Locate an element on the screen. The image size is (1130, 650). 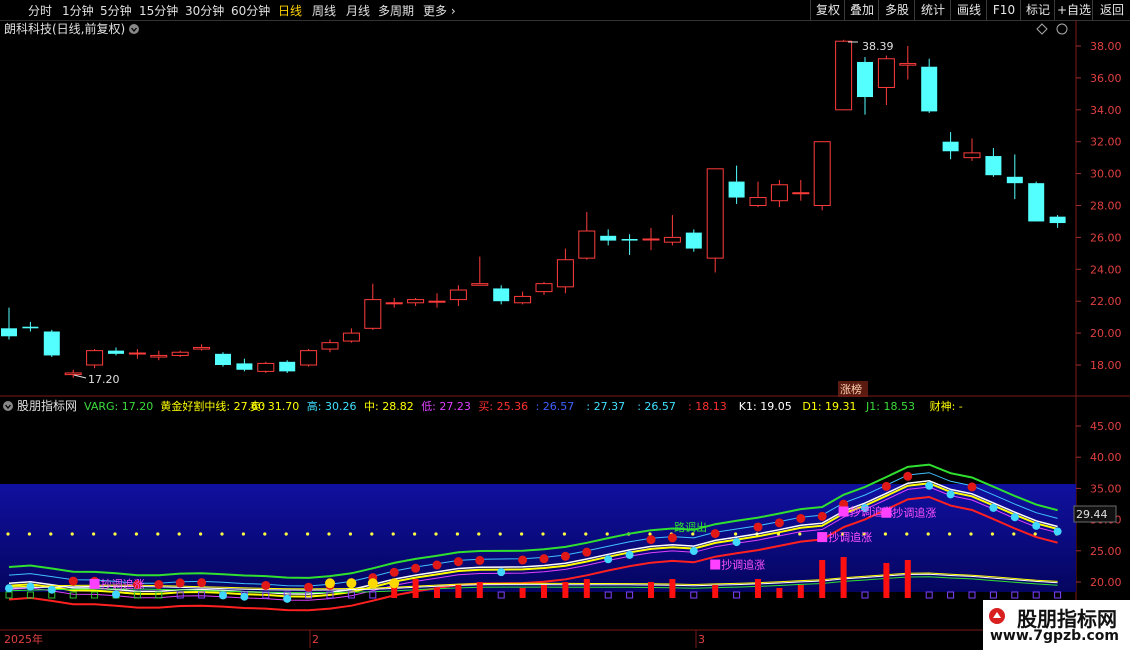
period-tab-2: 5分钟 is located at coordinates (116, 10).